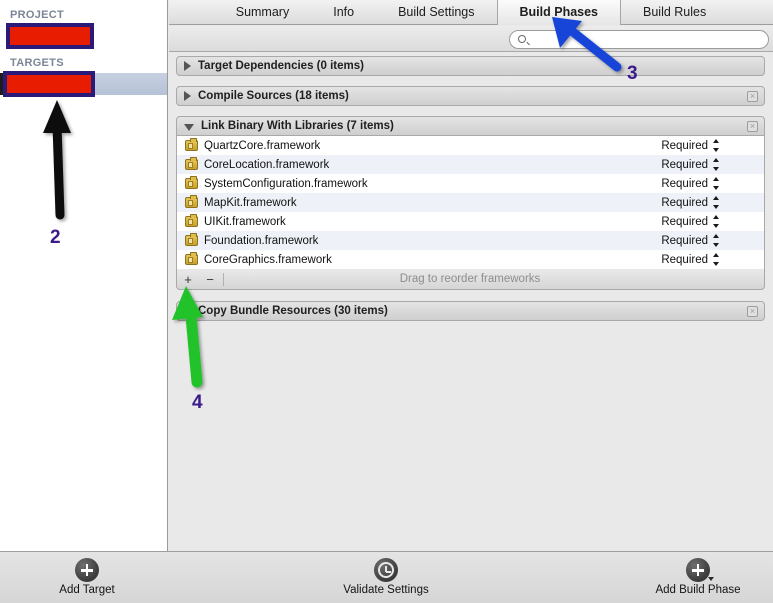  I want to click on phase-header-link-binary-with-libraries: Link Binary With Libraries (7 items) ×, so click(470, 126).